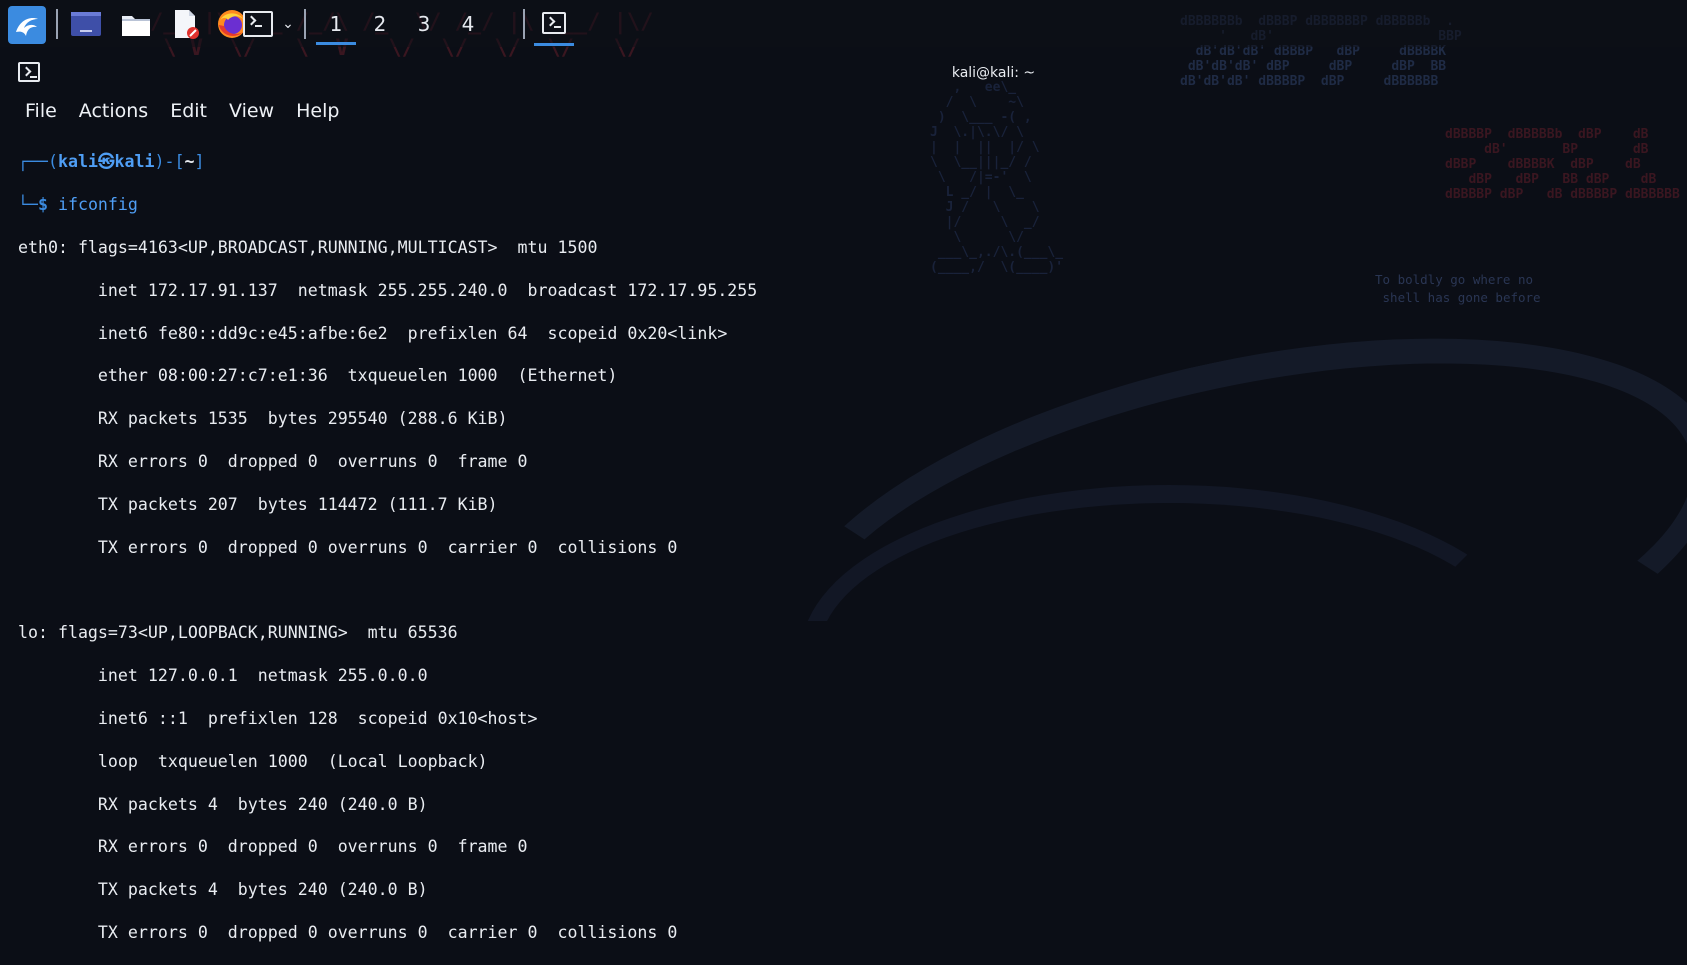 This screenshot has height=965, width=1687. What do you see at coordinates (843, 23) in the screenshot?
I see `top-panel: ⌄ 1 2 3 4` at bounding box center [843, 23].